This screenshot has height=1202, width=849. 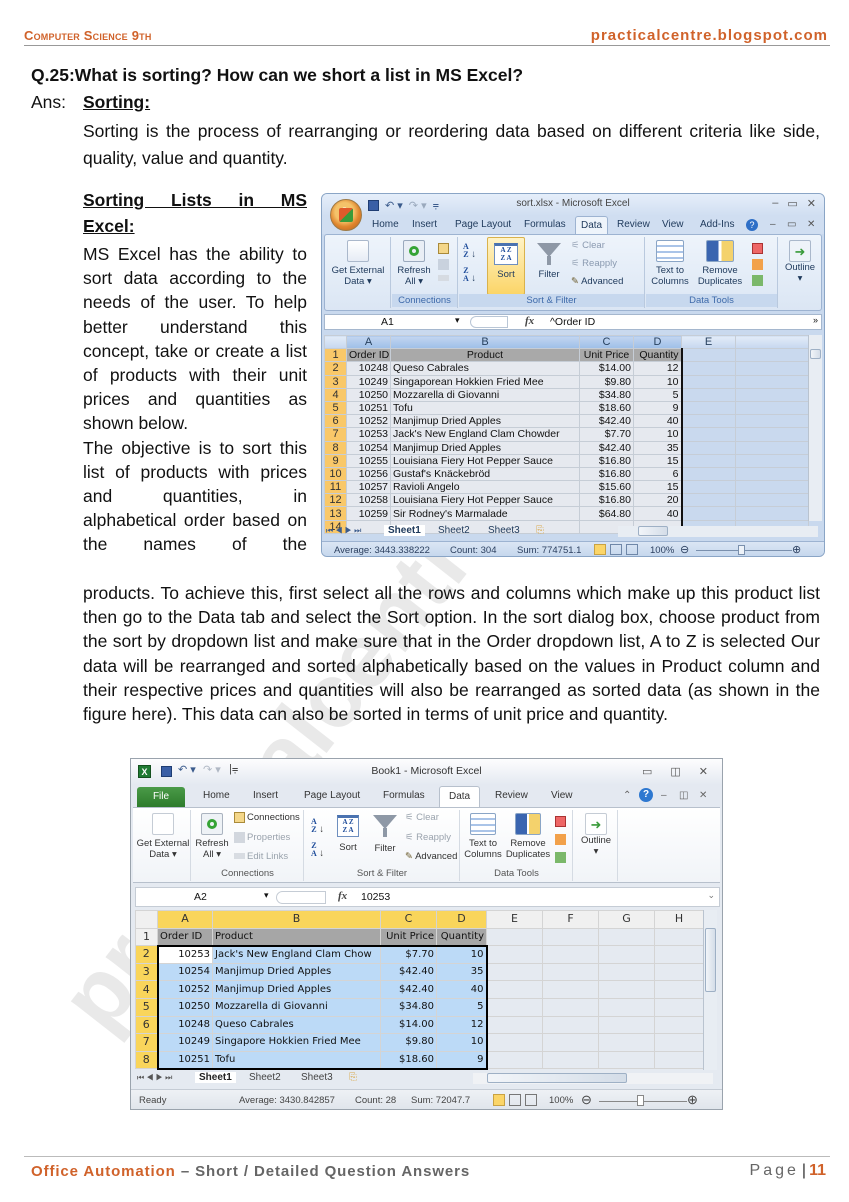 What do you see at coordinates (261, 856) in the screenshot?
I see `edit-links-button: Edit Links` at bounding box center [261, 856].